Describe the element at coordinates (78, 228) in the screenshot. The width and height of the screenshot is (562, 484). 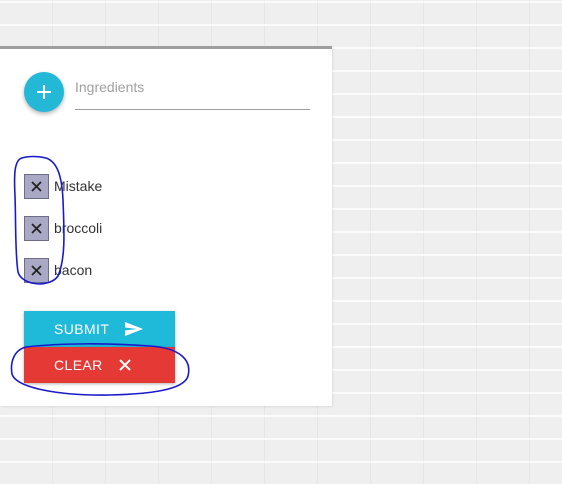
I see `ingredient-label: broccoli` at that location.